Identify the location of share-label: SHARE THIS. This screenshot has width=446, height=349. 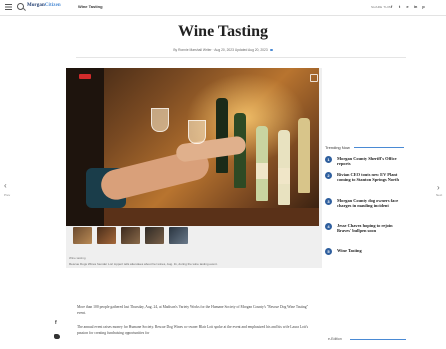
(381, 7).